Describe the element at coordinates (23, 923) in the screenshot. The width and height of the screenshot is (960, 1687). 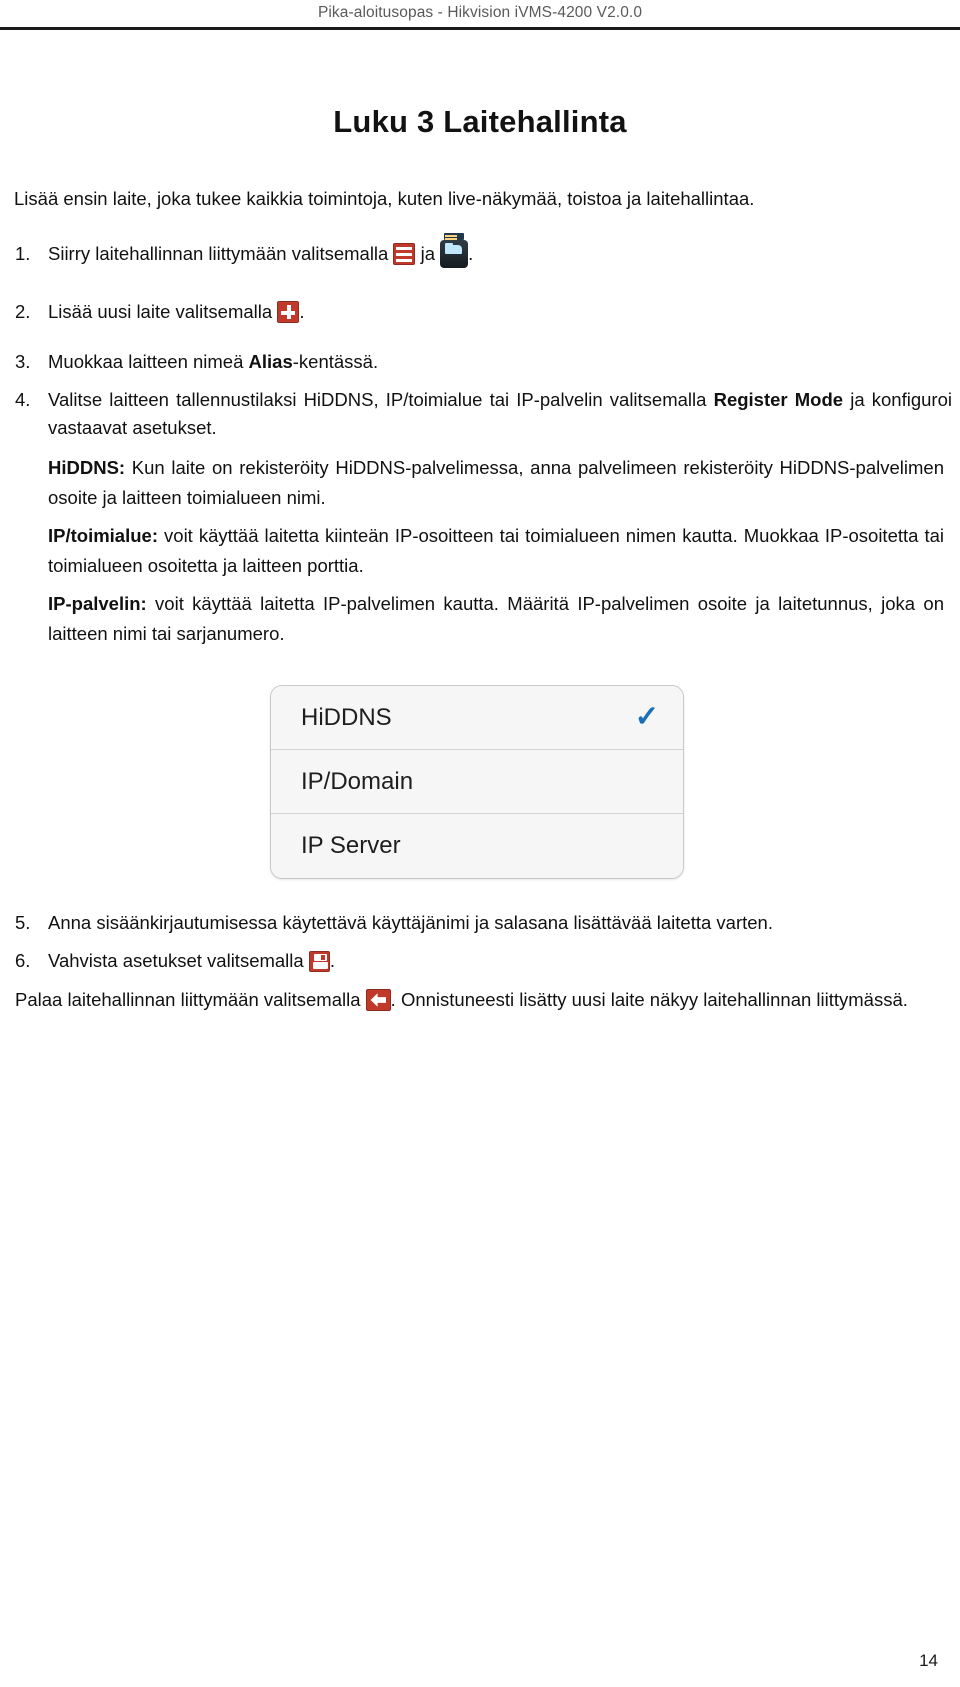
I see `step-number-5: 5.` at that location.